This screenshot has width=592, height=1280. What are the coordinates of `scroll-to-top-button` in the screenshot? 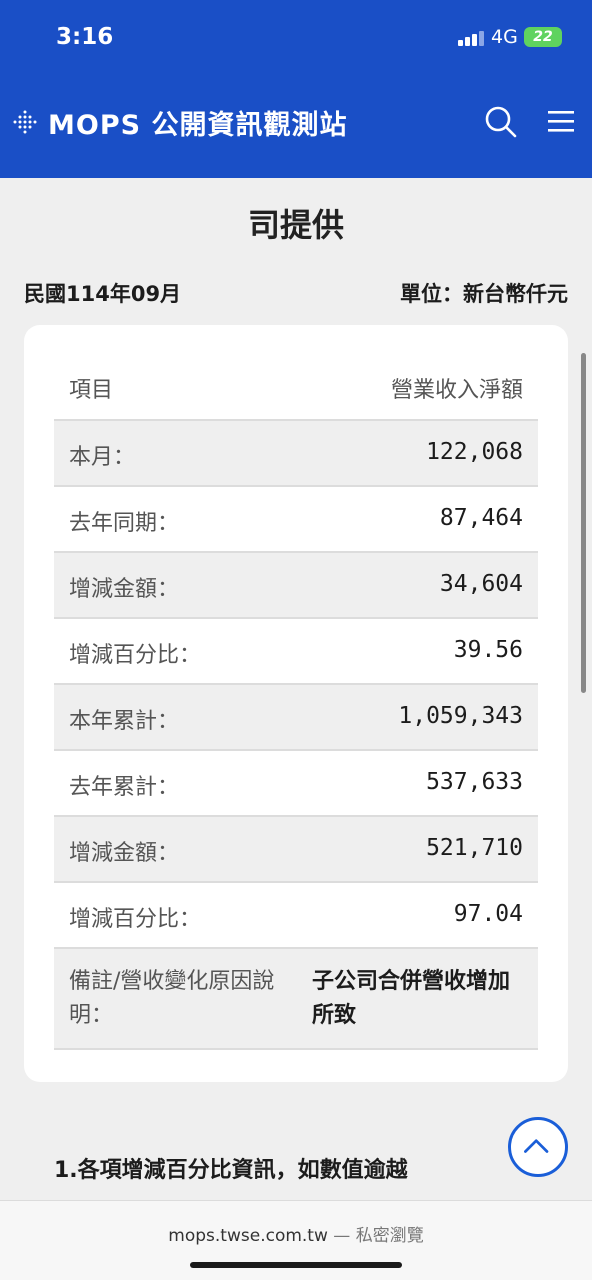 It's located at (538, 1147).